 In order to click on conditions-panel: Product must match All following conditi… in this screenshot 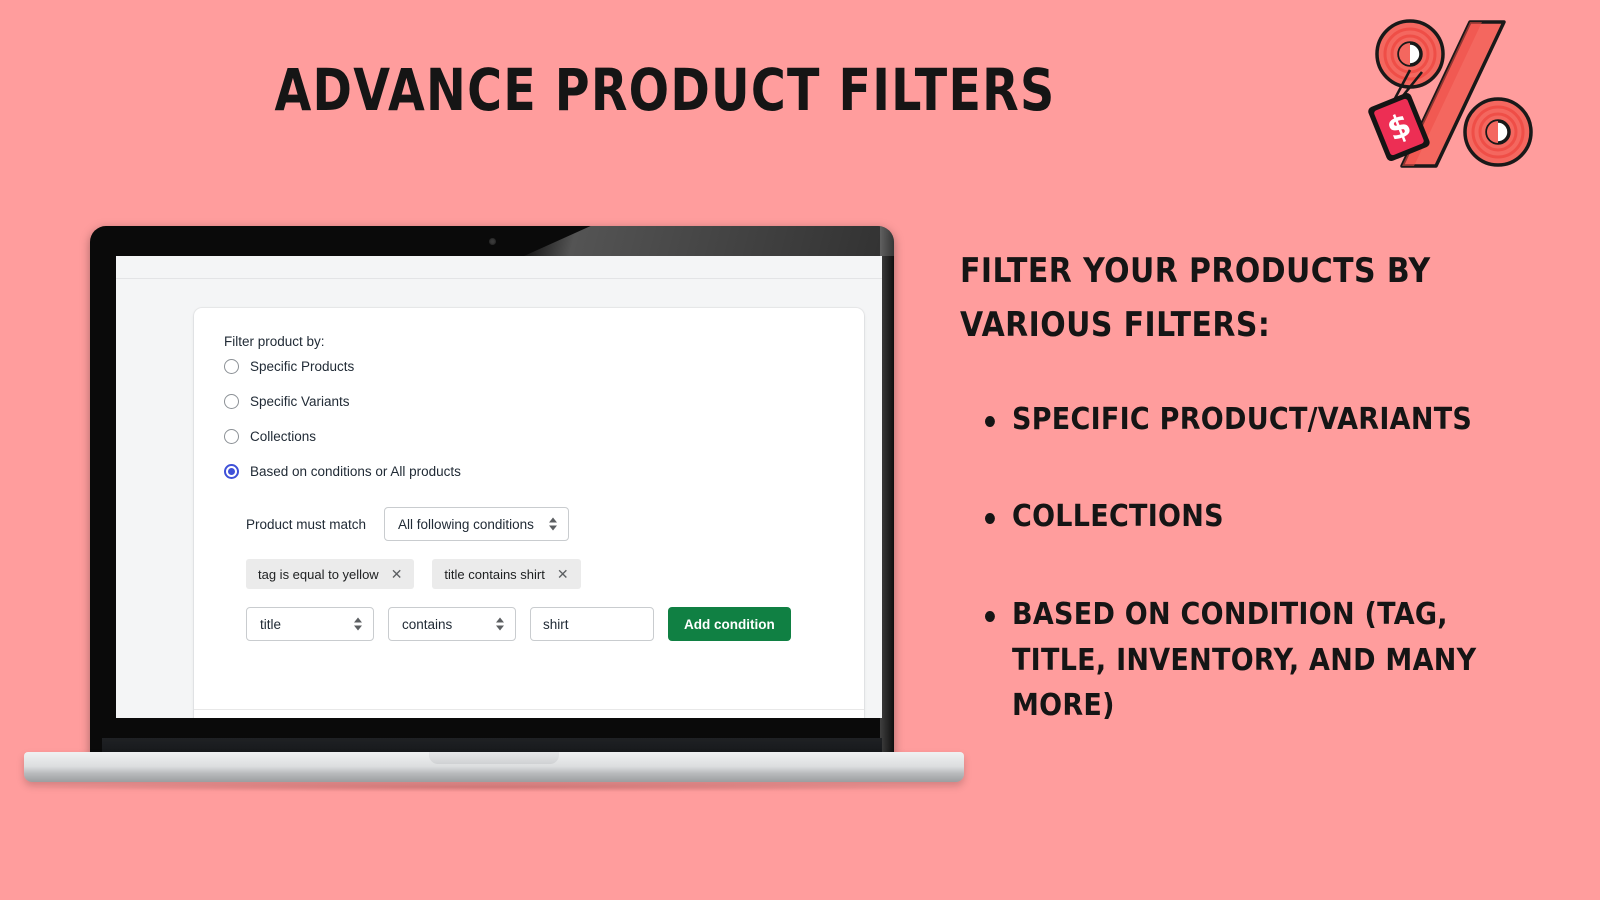, I will do `click(529, 574)`.